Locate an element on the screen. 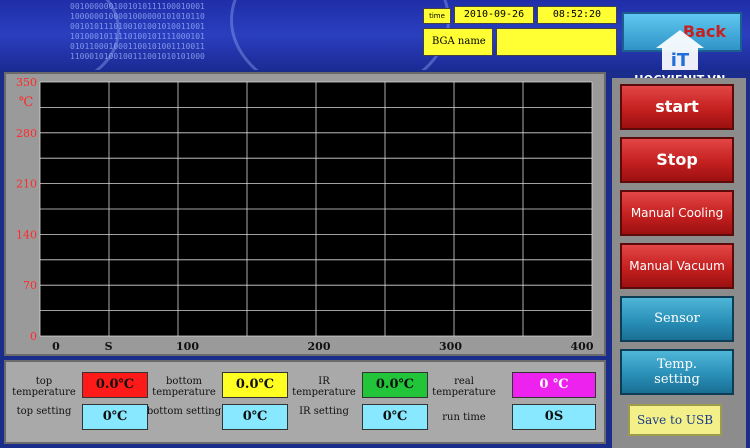 This screenshot has width=750, height=448. run-time-label: run time is located at coordinates (464, 417).